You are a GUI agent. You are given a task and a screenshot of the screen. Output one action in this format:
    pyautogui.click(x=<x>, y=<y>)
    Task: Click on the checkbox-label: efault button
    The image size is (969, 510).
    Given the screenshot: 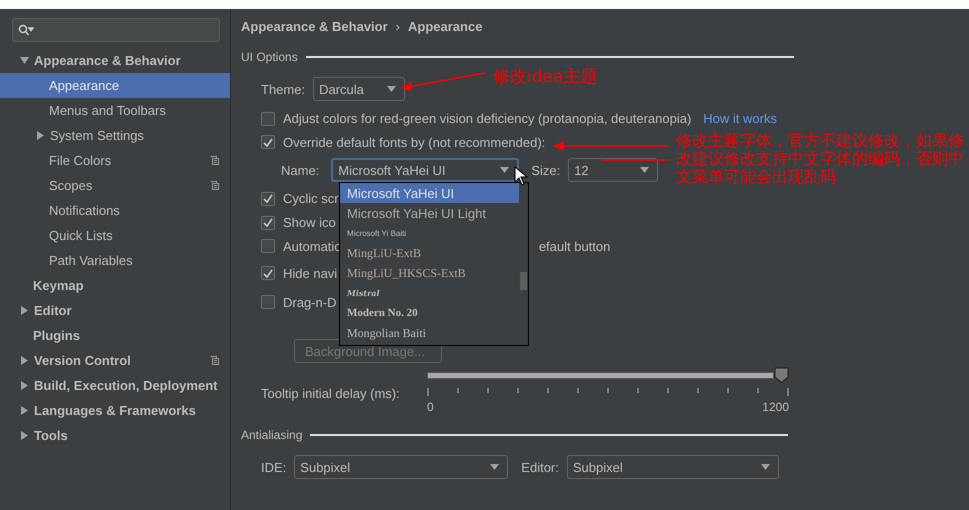 What is the action you would take?
    pyautogui.click(x=574, y=246)
    